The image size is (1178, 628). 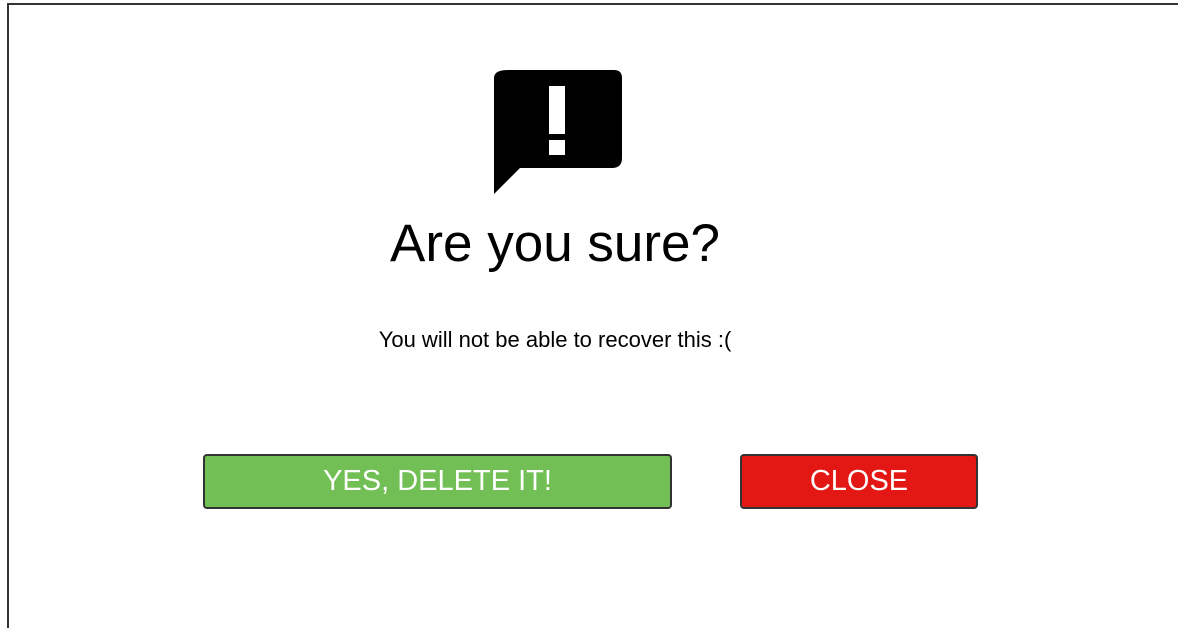 I want to click on confirm-delete-button: YES, DELETE IT!, so click(x=437, y=481).